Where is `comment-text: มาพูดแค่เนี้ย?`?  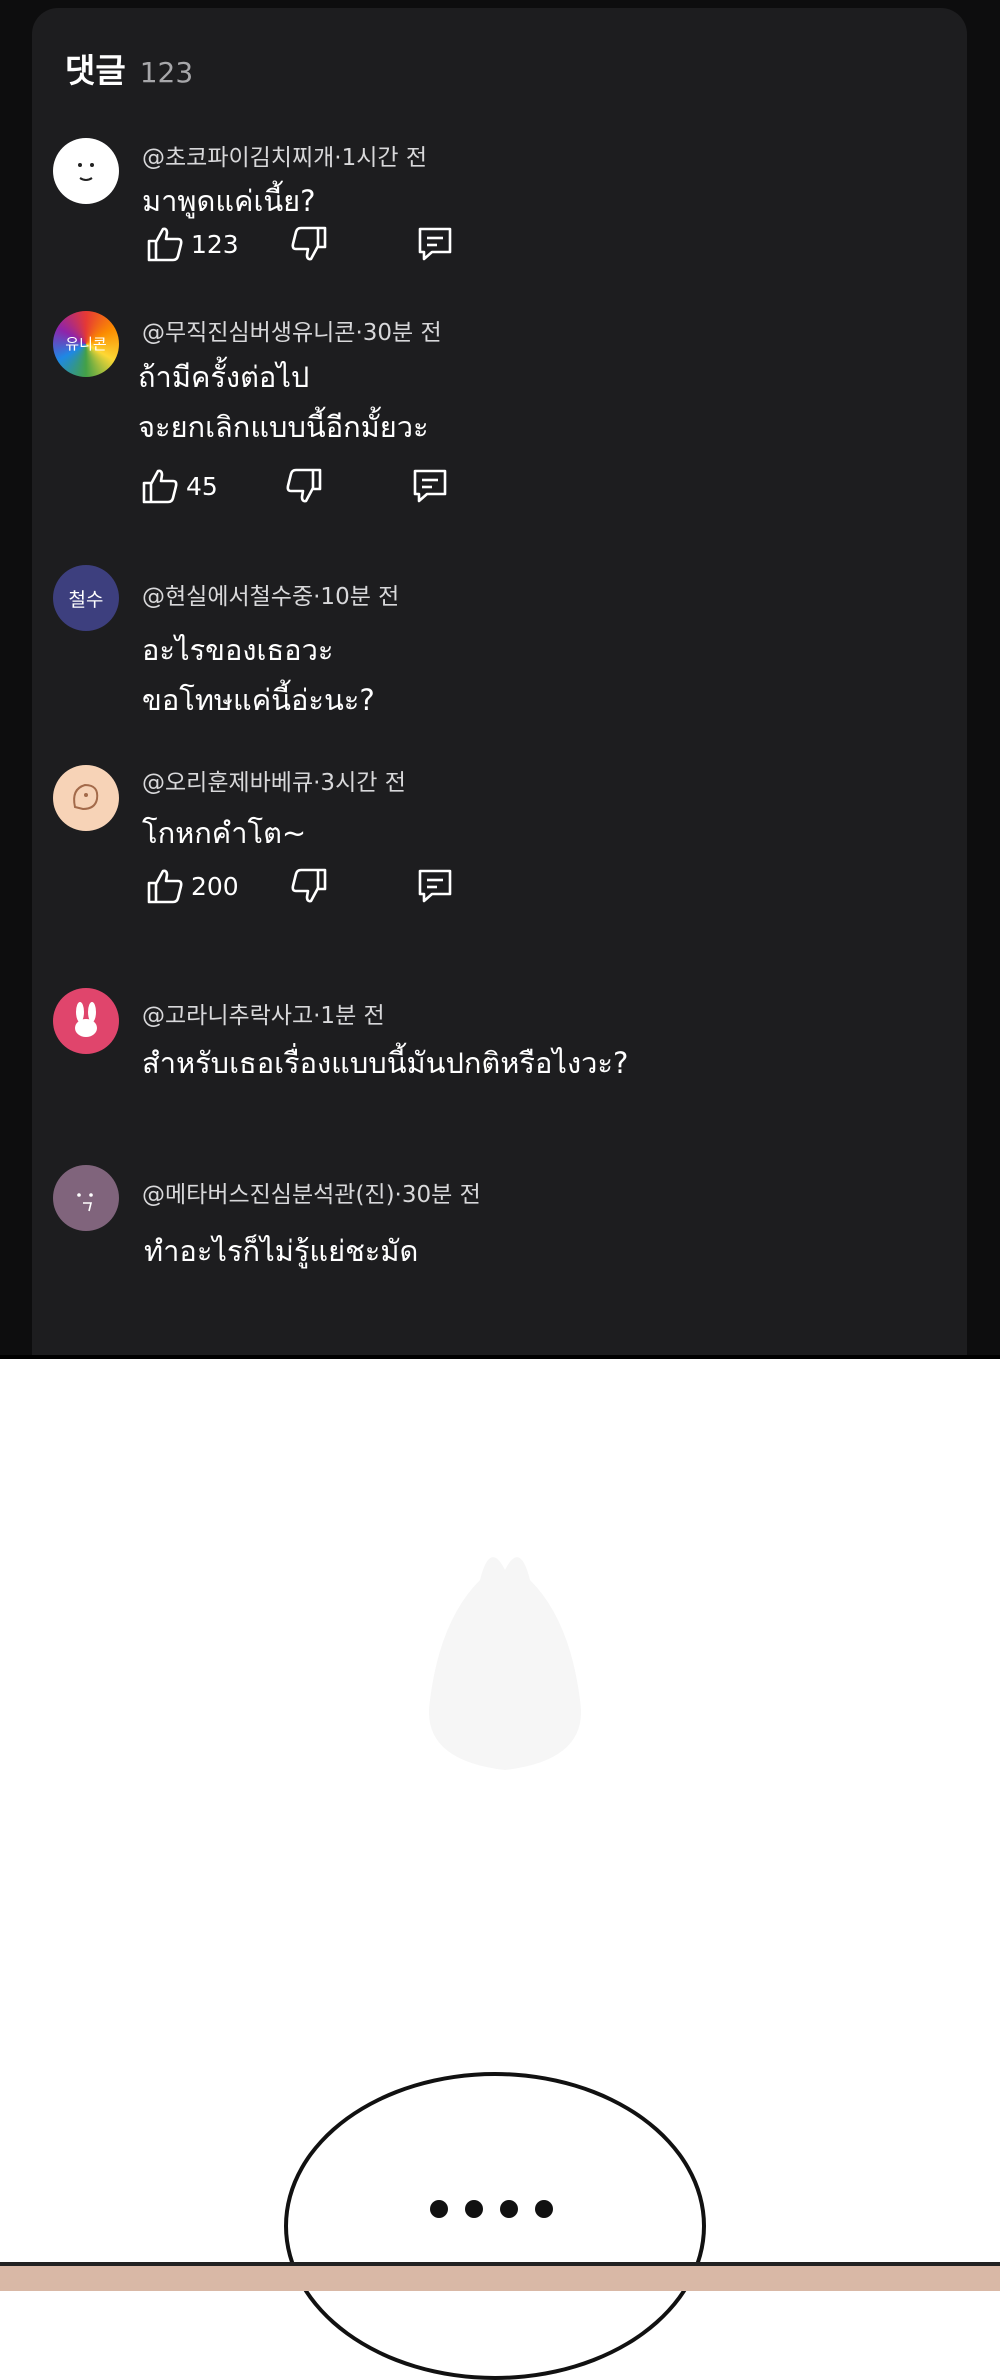
comment-text: มาพูดแค่เนี้ย? is located at coordinates (229, 201).